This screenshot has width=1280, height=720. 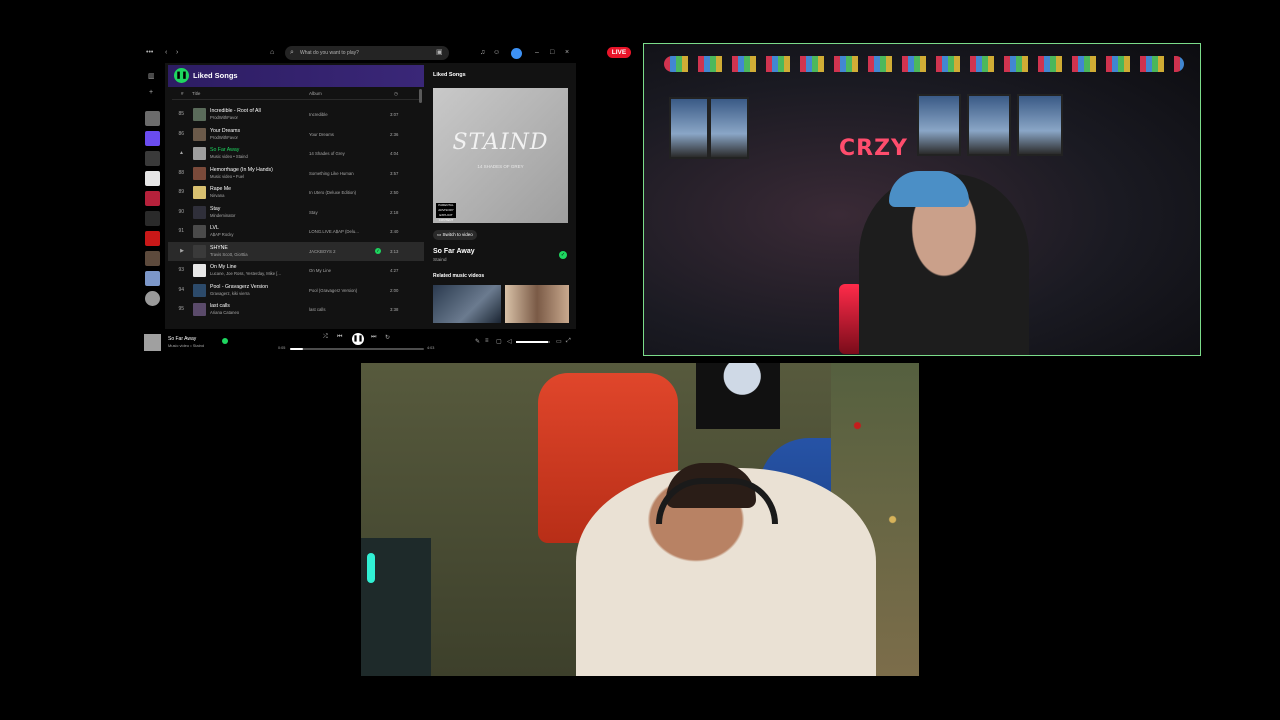 I want to click on lyrics-icon: ✎, so click(x=477, y=341).